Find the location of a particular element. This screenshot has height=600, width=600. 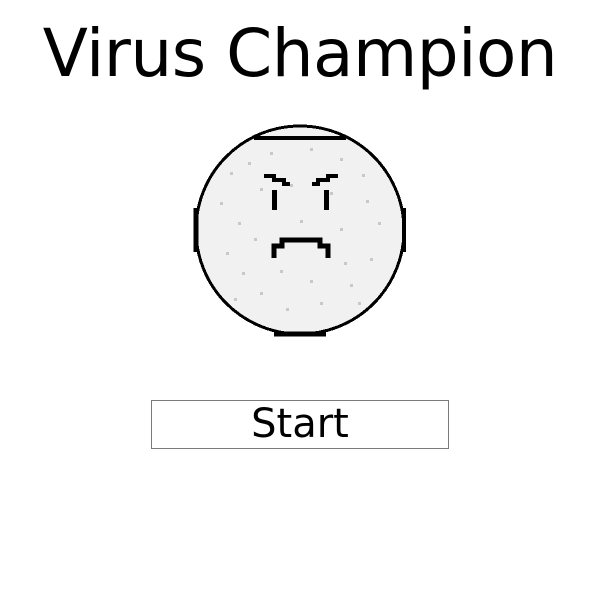

start-button: Start is located at coordinates (300, 424).